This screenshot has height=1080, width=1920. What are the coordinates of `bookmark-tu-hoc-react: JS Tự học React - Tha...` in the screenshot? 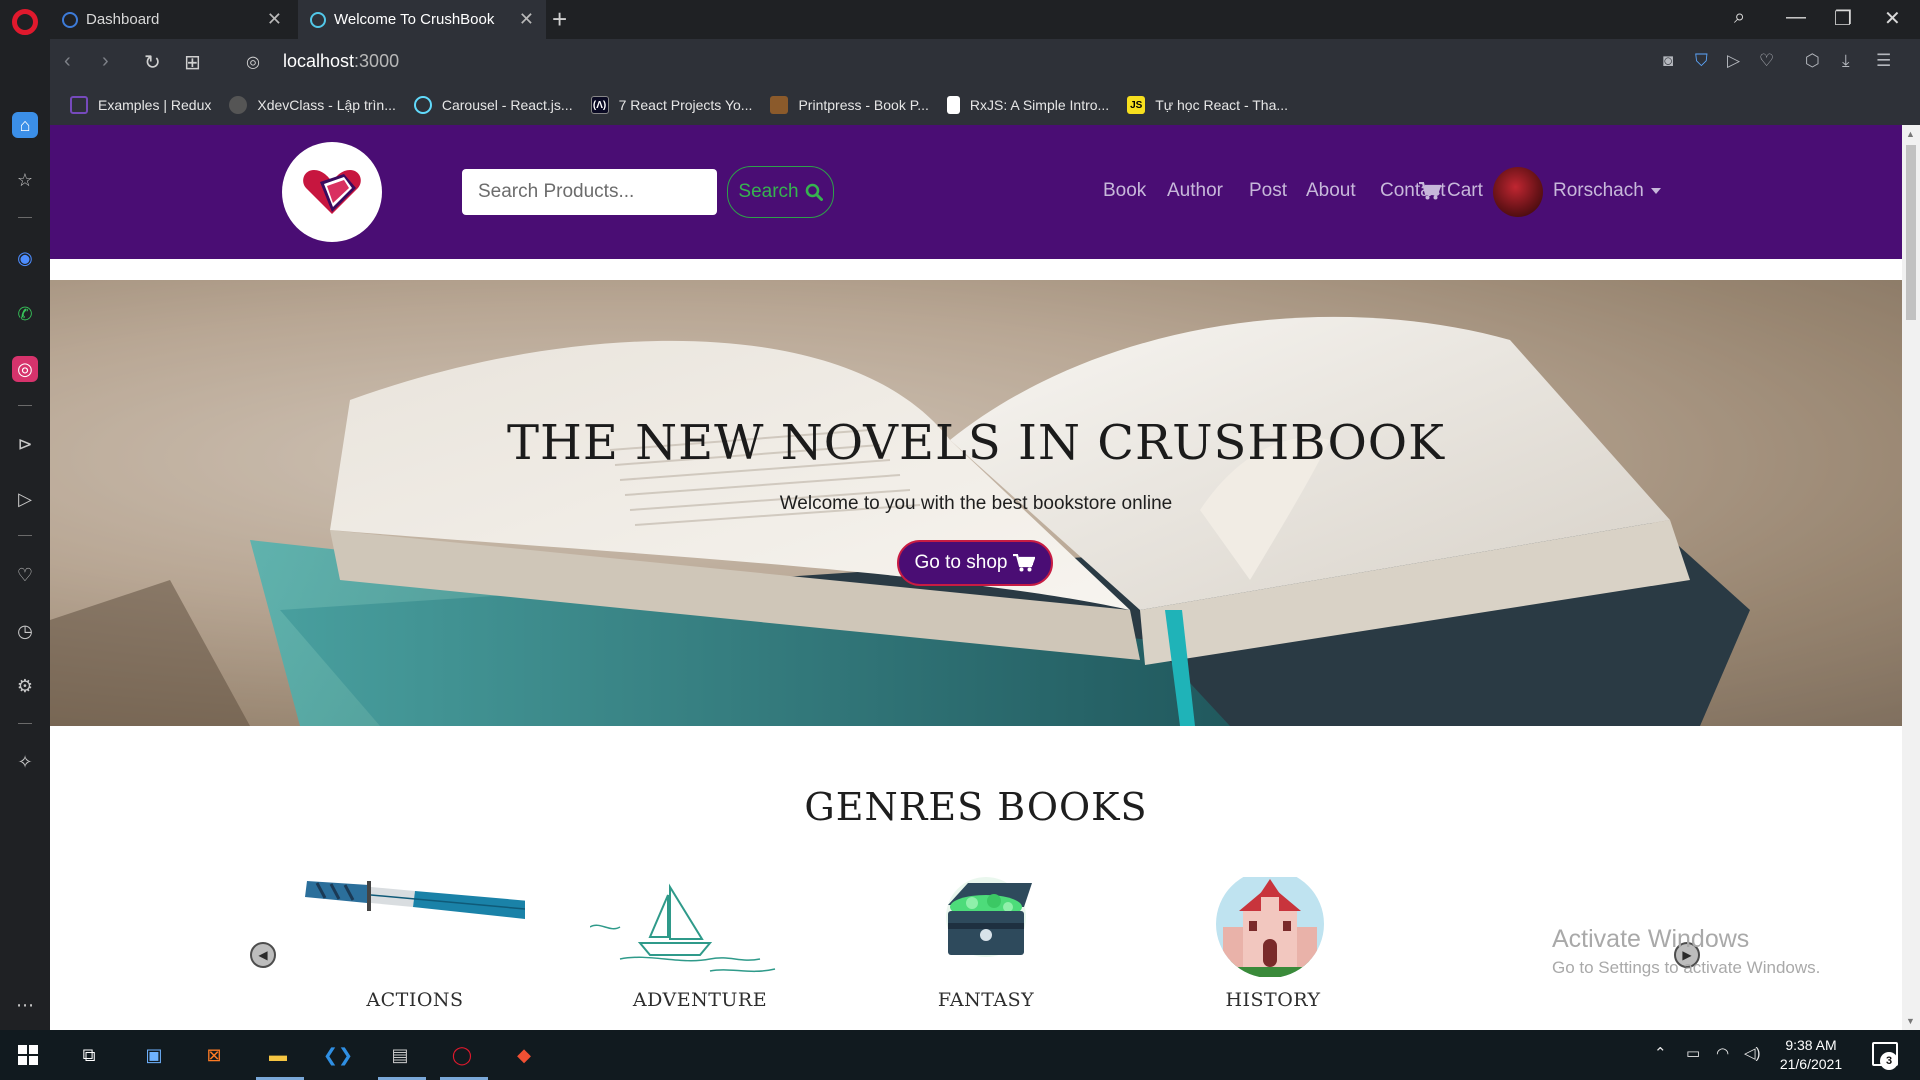 It's located at (1207, 105).